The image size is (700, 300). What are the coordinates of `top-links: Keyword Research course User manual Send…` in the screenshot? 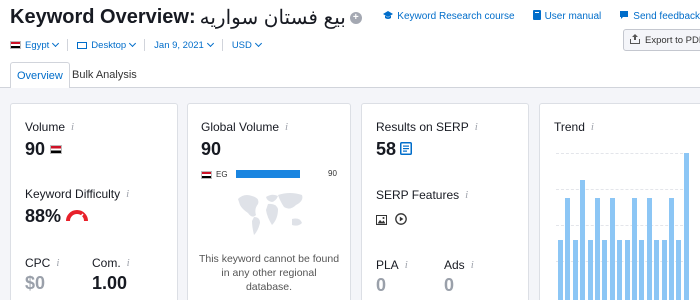 It's located at (532, 16).